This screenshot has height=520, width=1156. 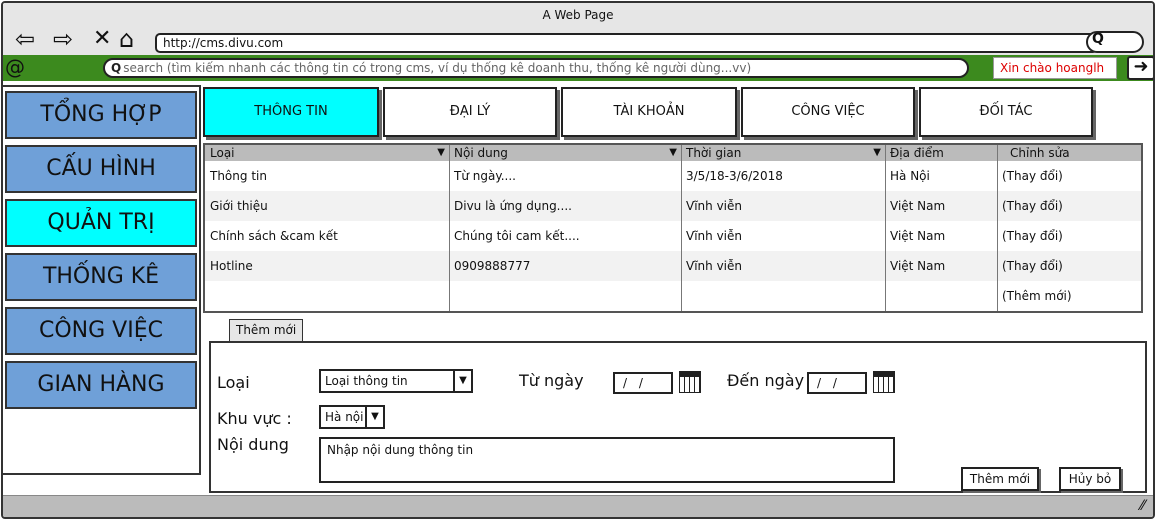 What do you see at coordinates (102, 39) in the screenshot?
I see `close-icon: ✕` at bounding box center [102, 39].